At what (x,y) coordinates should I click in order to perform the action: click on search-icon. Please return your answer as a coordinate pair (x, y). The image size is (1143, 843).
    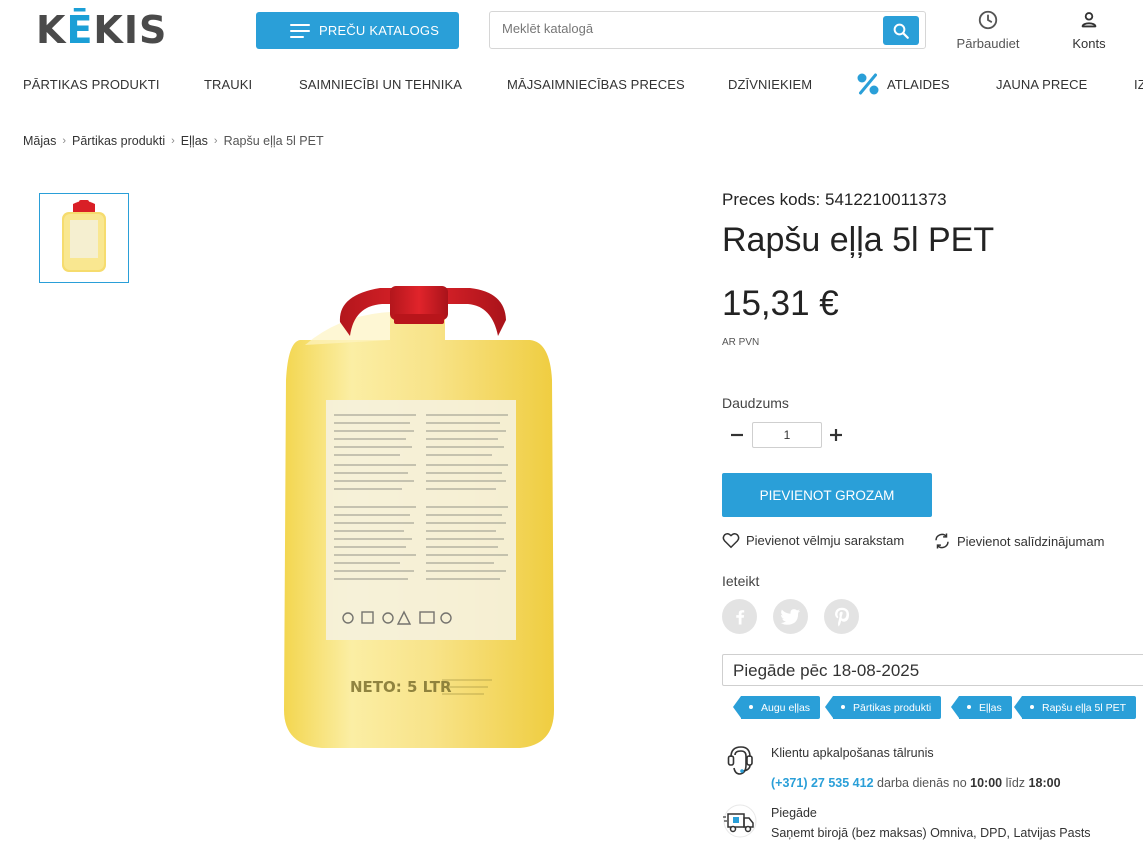
    Looking at the image, I should click on (901, 31).